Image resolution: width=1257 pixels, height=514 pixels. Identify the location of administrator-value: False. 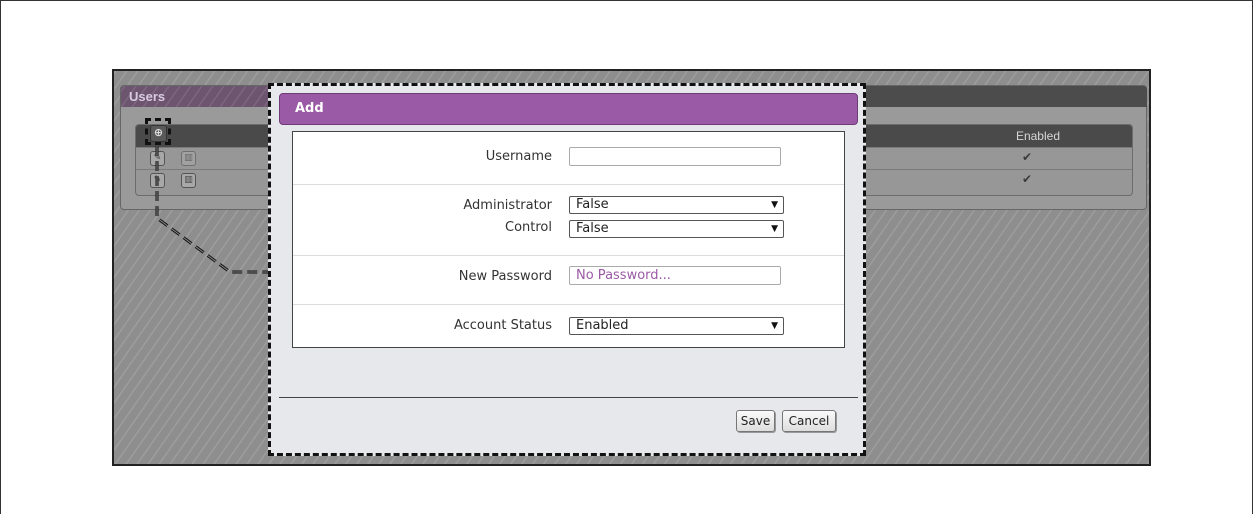
(592, 204).